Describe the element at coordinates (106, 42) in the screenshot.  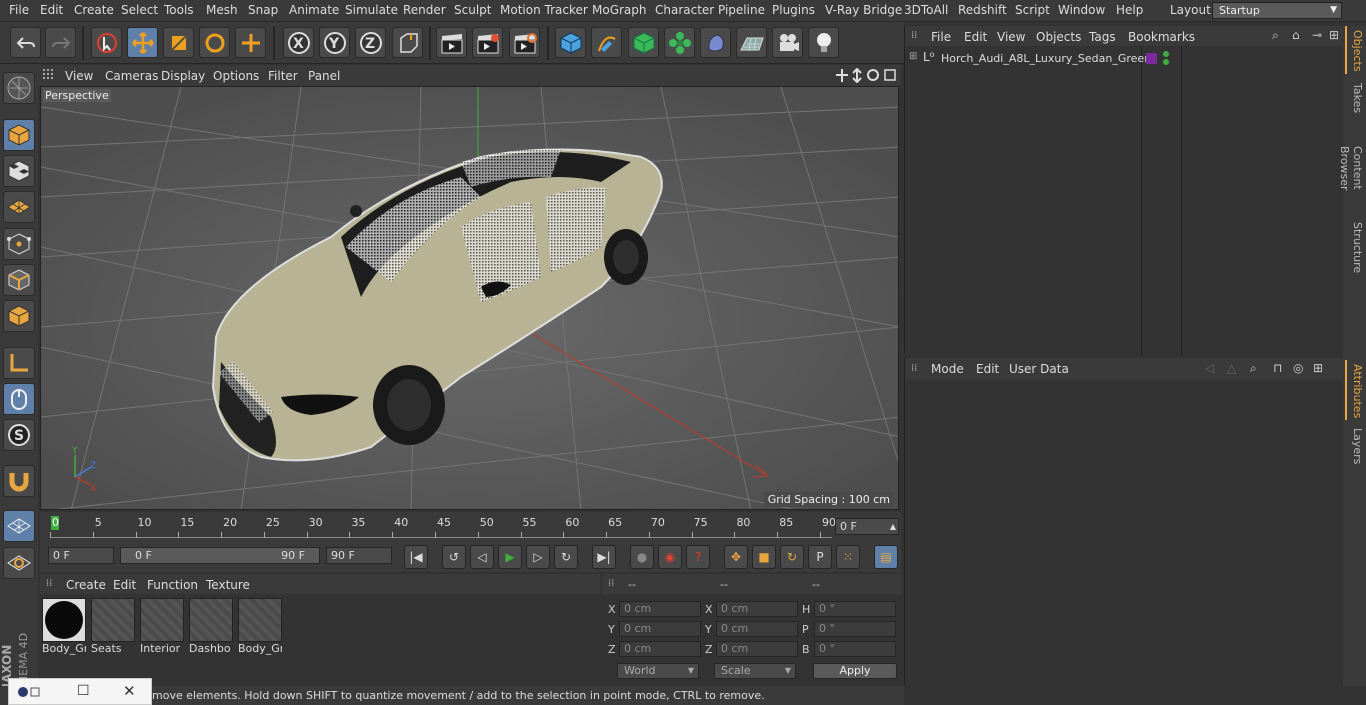
I see `live-selection-button` at that location.